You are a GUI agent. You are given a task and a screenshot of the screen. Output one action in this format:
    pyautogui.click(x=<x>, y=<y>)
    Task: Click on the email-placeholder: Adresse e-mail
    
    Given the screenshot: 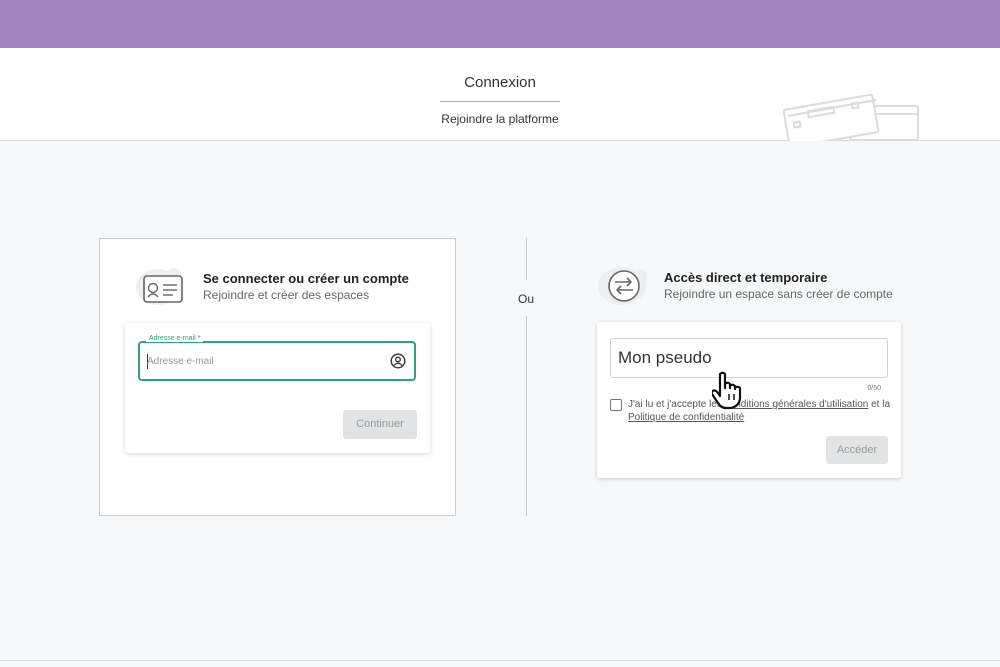 What is the action you would take?
    pyautogui.click(x=180, y=361)
    